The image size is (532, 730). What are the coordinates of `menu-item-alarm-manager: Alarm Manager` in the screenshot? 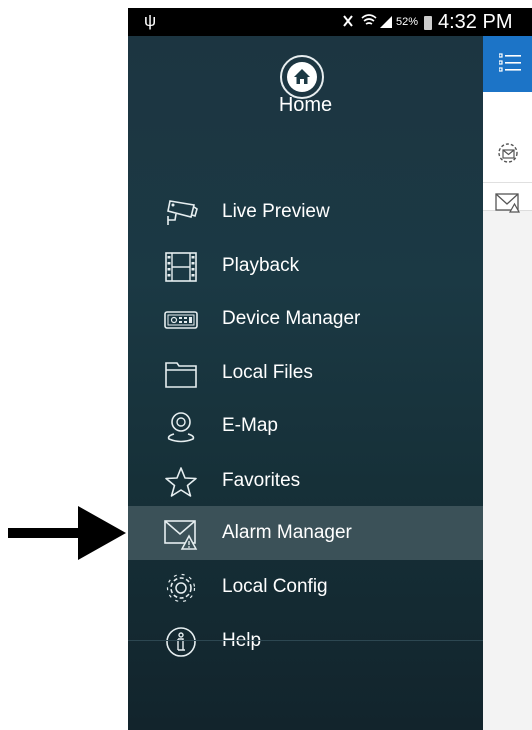 It's located at (305, 533).